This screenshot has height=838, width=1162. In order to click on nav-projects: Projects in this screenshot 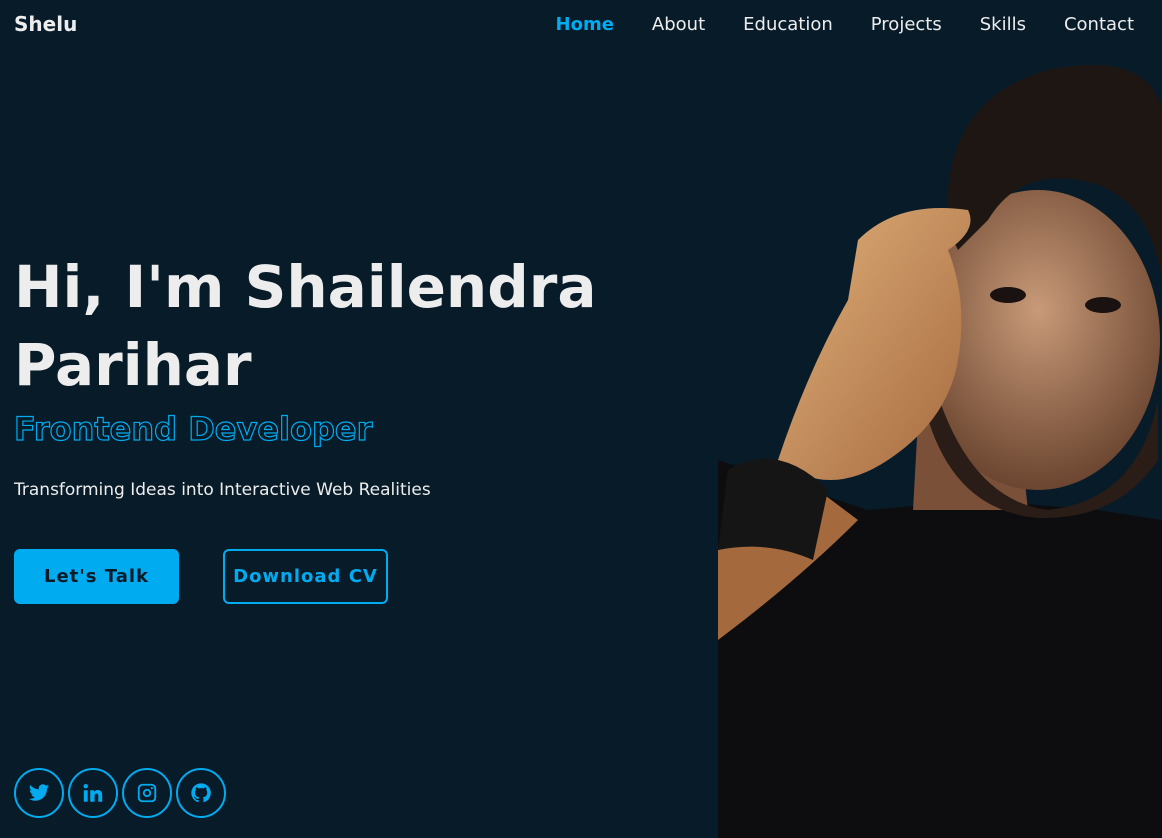, I will do `click(906, 24)`.